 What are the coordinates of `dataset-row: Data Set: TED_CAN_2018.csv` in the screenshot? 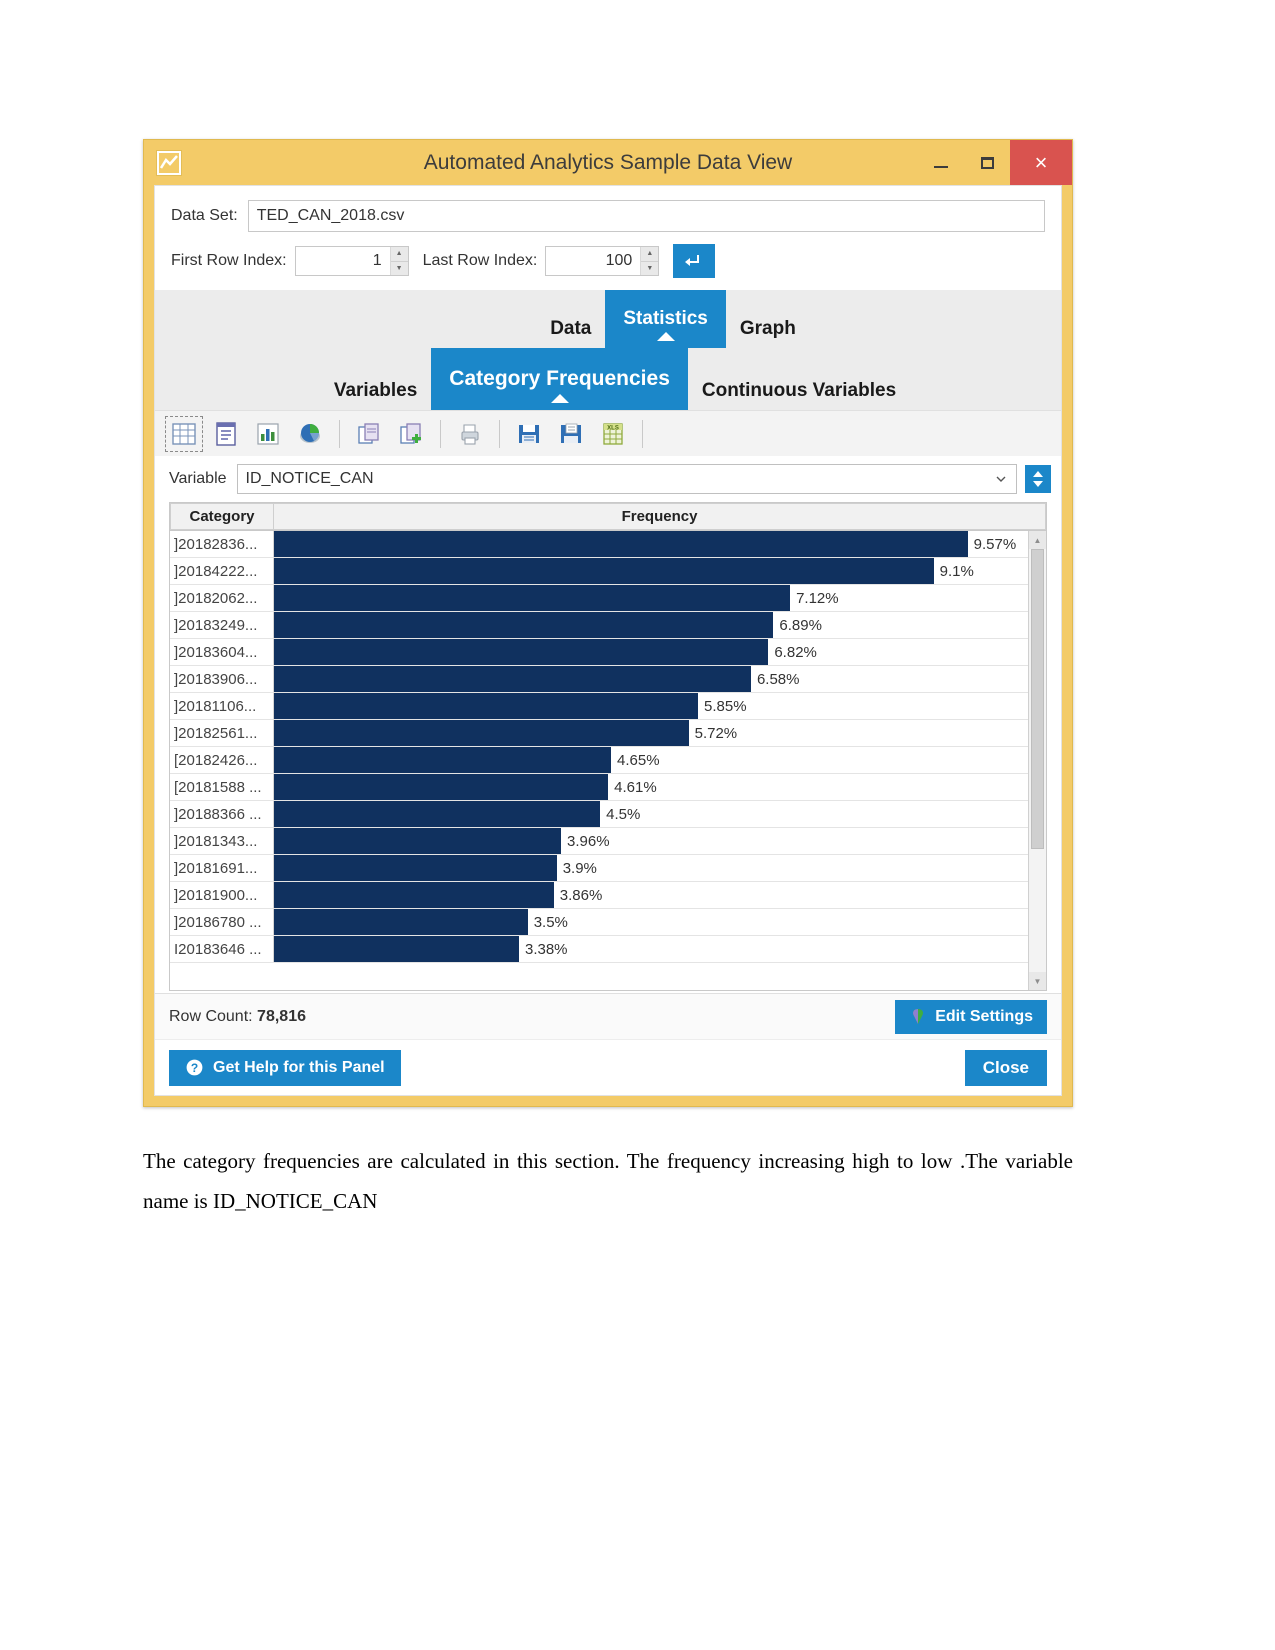 It's located at (608, 211).